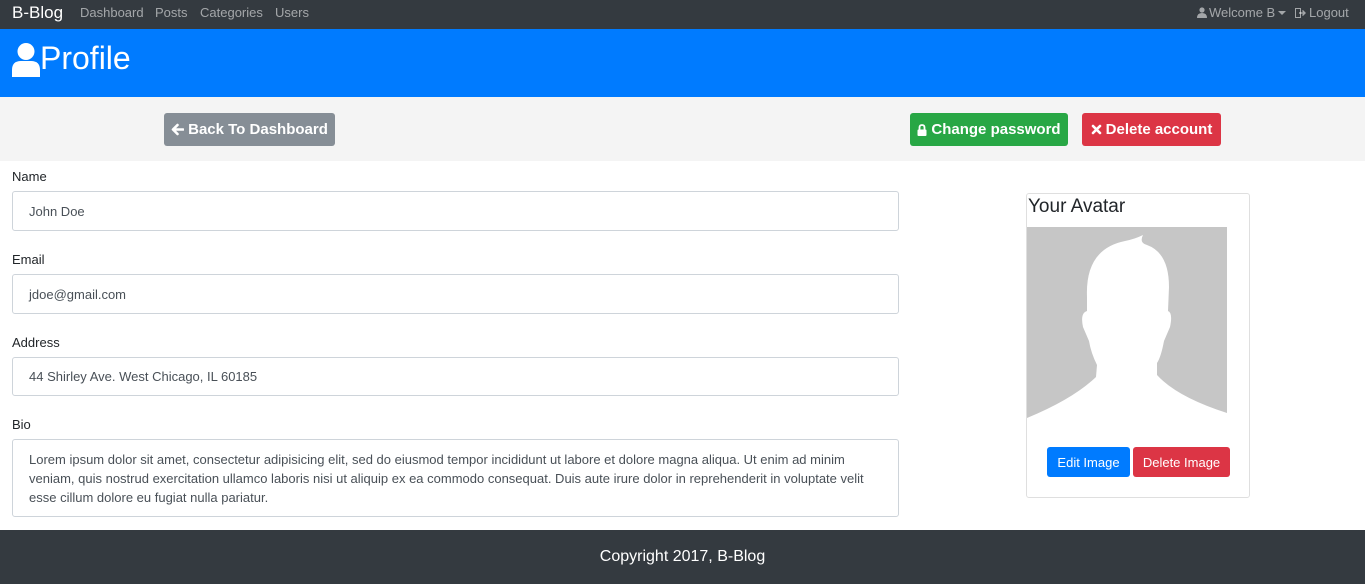 The height and width of the screenshot is (584, 1365). Describe the element at coordinates (28, 259) in the screenshot. I see `email-label: Email` at that location.